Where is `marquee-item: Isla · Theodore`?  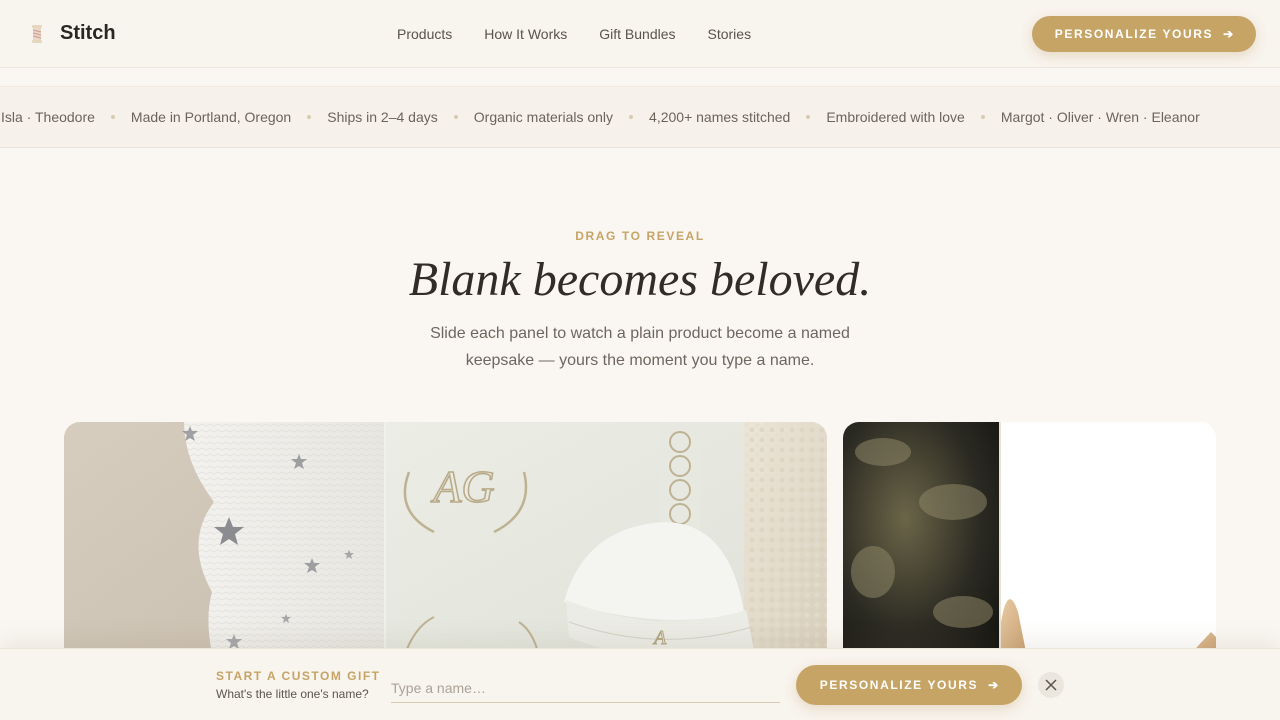 marquee-item: Isla · Theodore is located at coordinates (48, 117).